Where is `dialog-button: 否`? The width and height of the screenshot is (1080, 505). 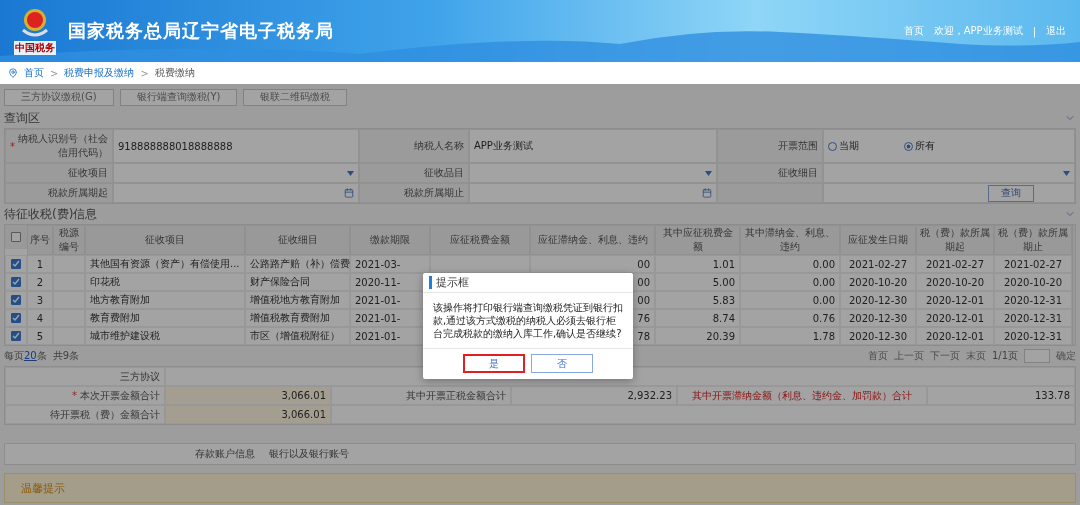 dialog-button: 否 is located at coordinates (562, 363).